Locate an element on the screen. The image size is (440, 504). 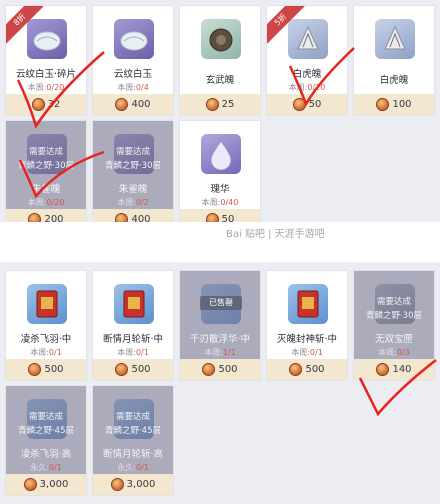
price-value: 140 is located at coordinates (402, 369).